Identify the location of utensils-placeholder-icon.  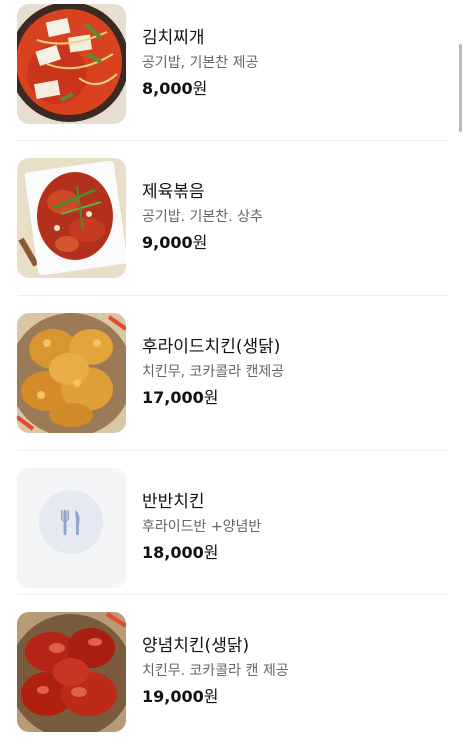
(71, 522).